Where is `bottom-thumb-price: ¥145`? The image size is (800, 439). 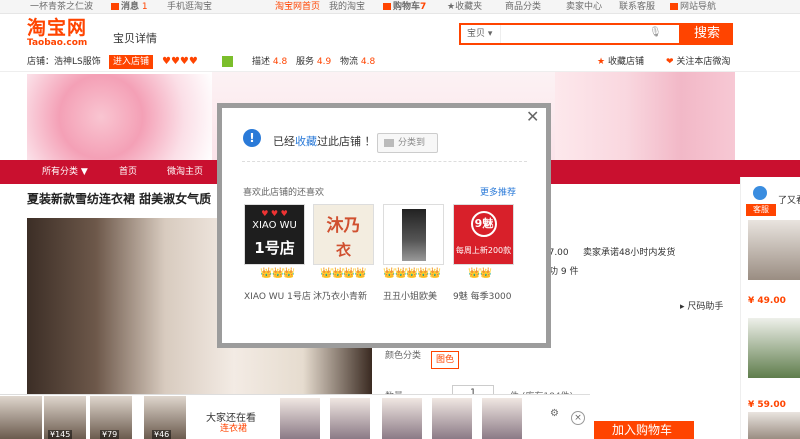
bottom-thumb-price: ¥145 is located at coordinates (60, 434).